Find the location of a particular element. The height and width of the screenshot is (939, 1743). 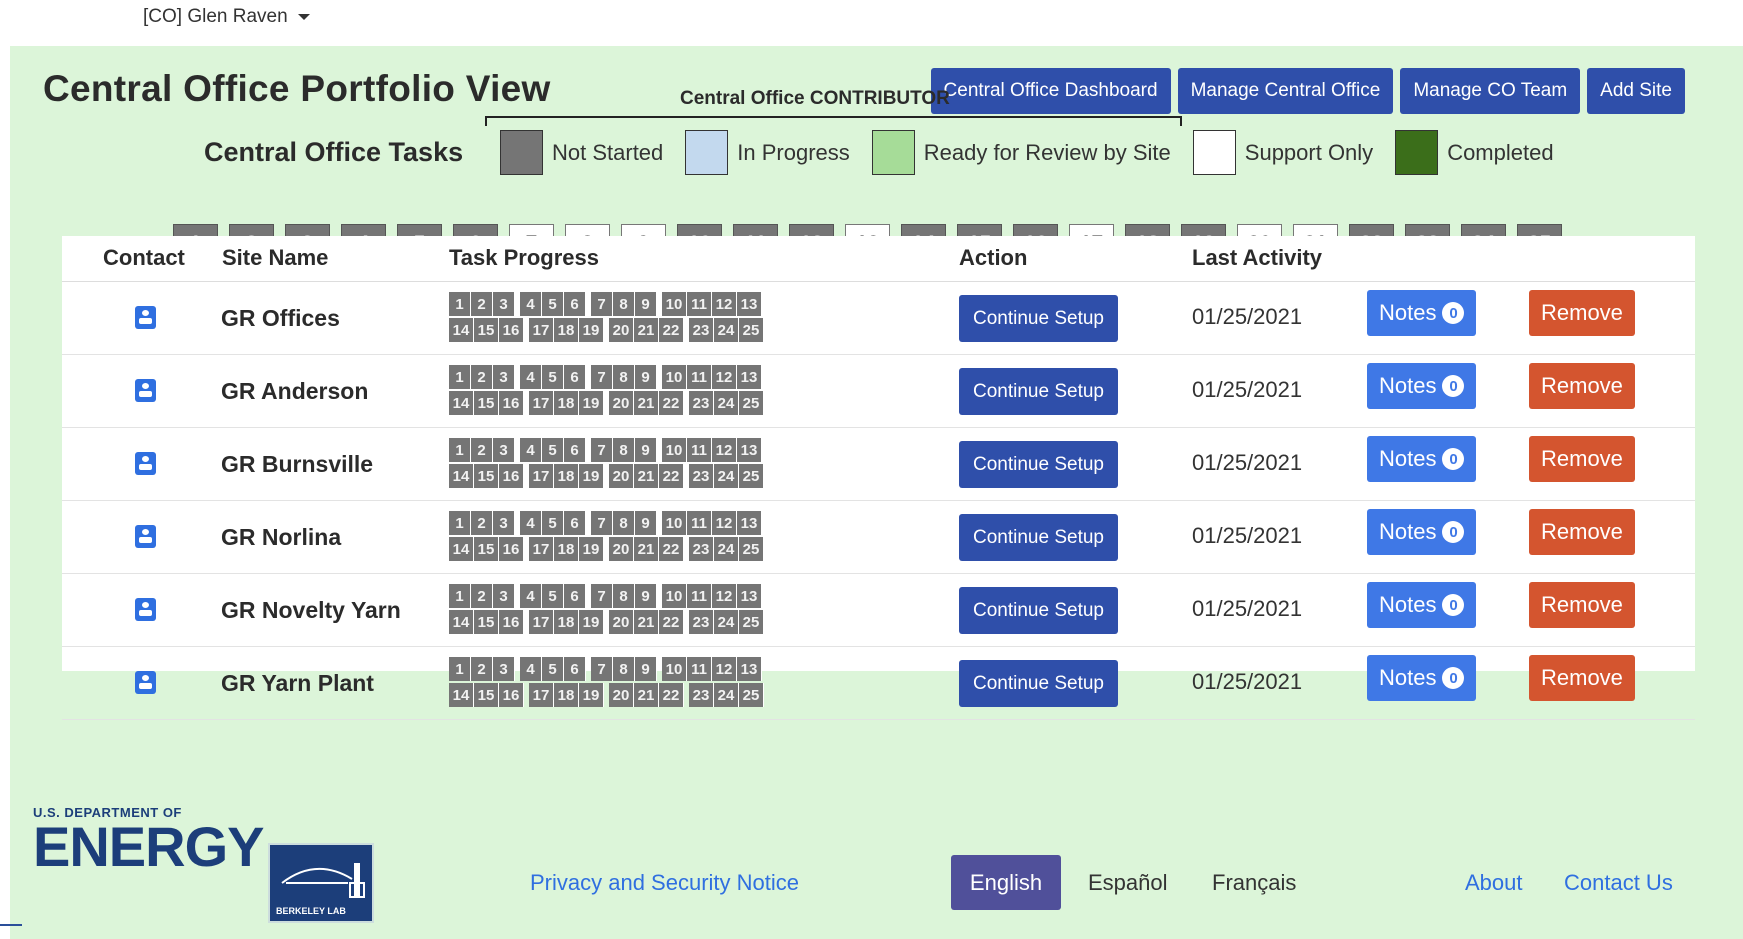

legend-label: Support Only is located at coordinates (1309, 152).